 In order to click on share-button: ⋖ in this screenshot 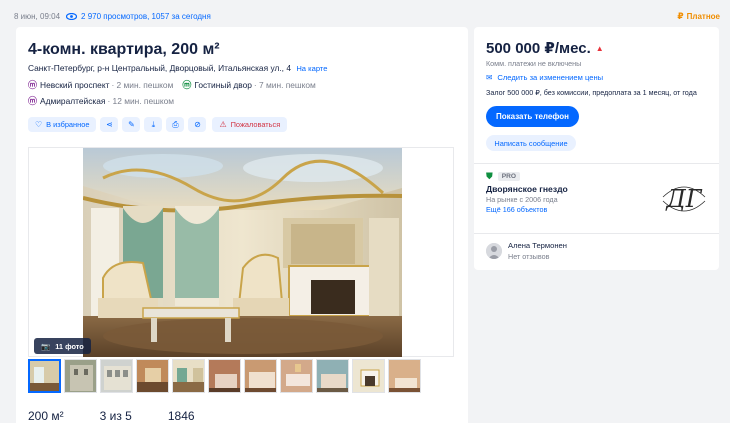, I will do `click(109, 124)`.